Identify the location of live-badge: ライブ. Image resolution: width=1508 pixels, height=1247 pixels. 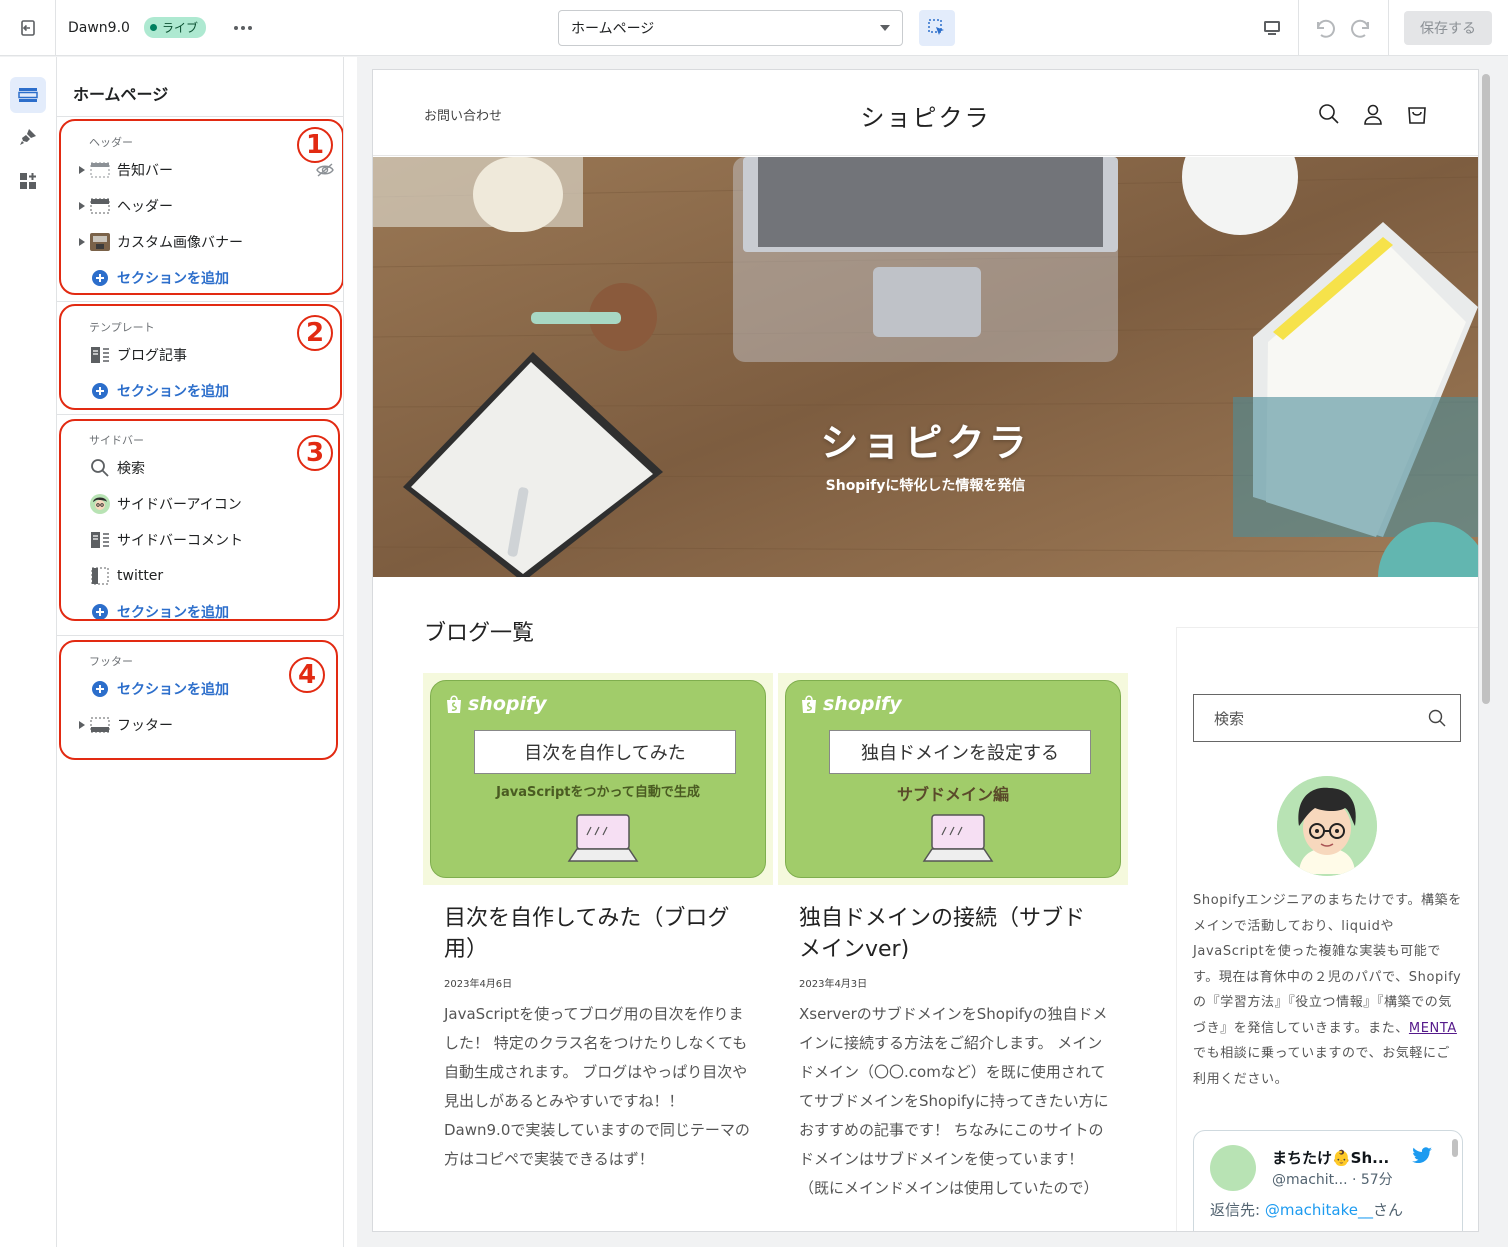
(174, 27).